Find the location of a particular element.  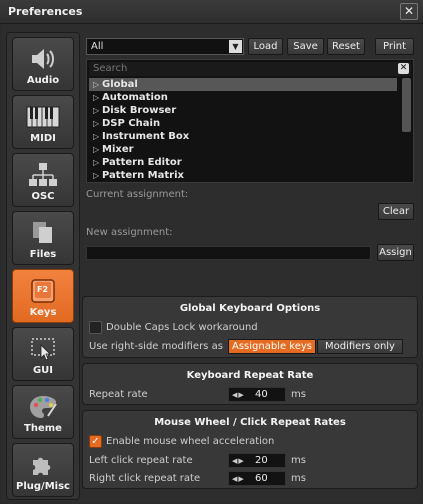

function-key-icon: F2 is located at coordinates (43, 291).